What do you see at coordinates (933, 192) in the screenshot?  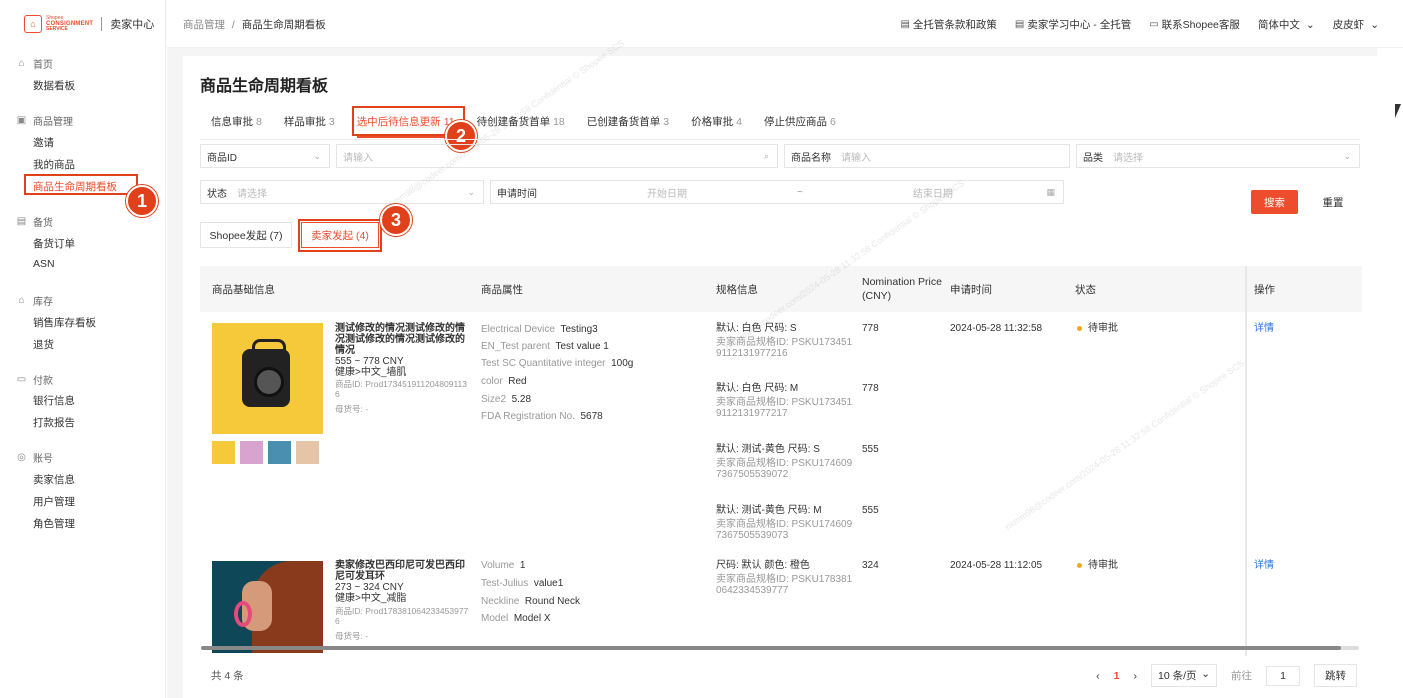 I see `end-date-input: 结束日期` at bounding box center [933, 192].